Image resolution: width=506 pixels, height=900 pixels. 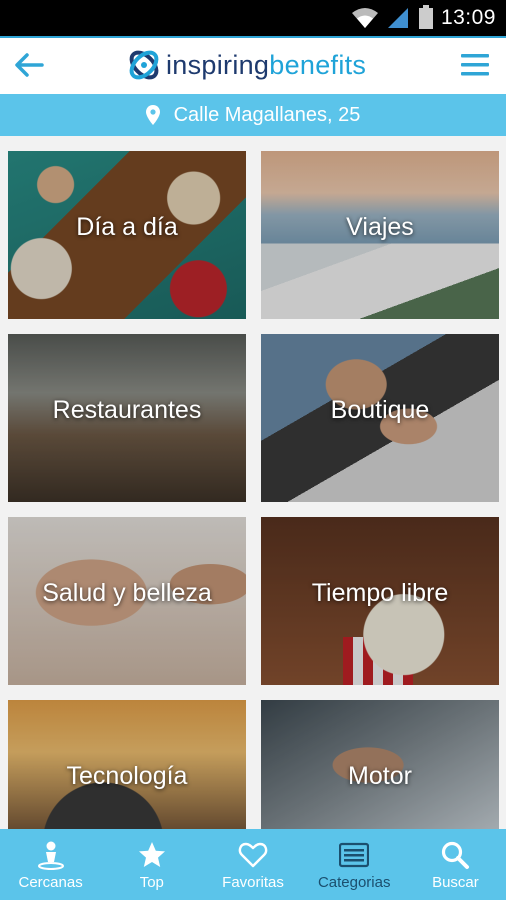 I want to click on category-label: Restaurantes, so click(x=127, y=410).